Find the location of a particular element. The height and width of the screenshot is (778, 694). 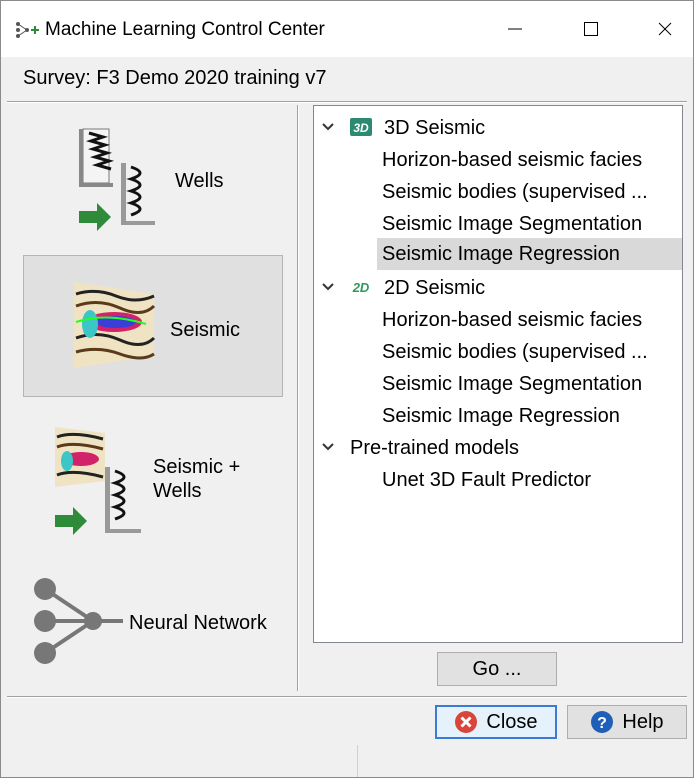

close-icon is located at coordinates (665, 29).